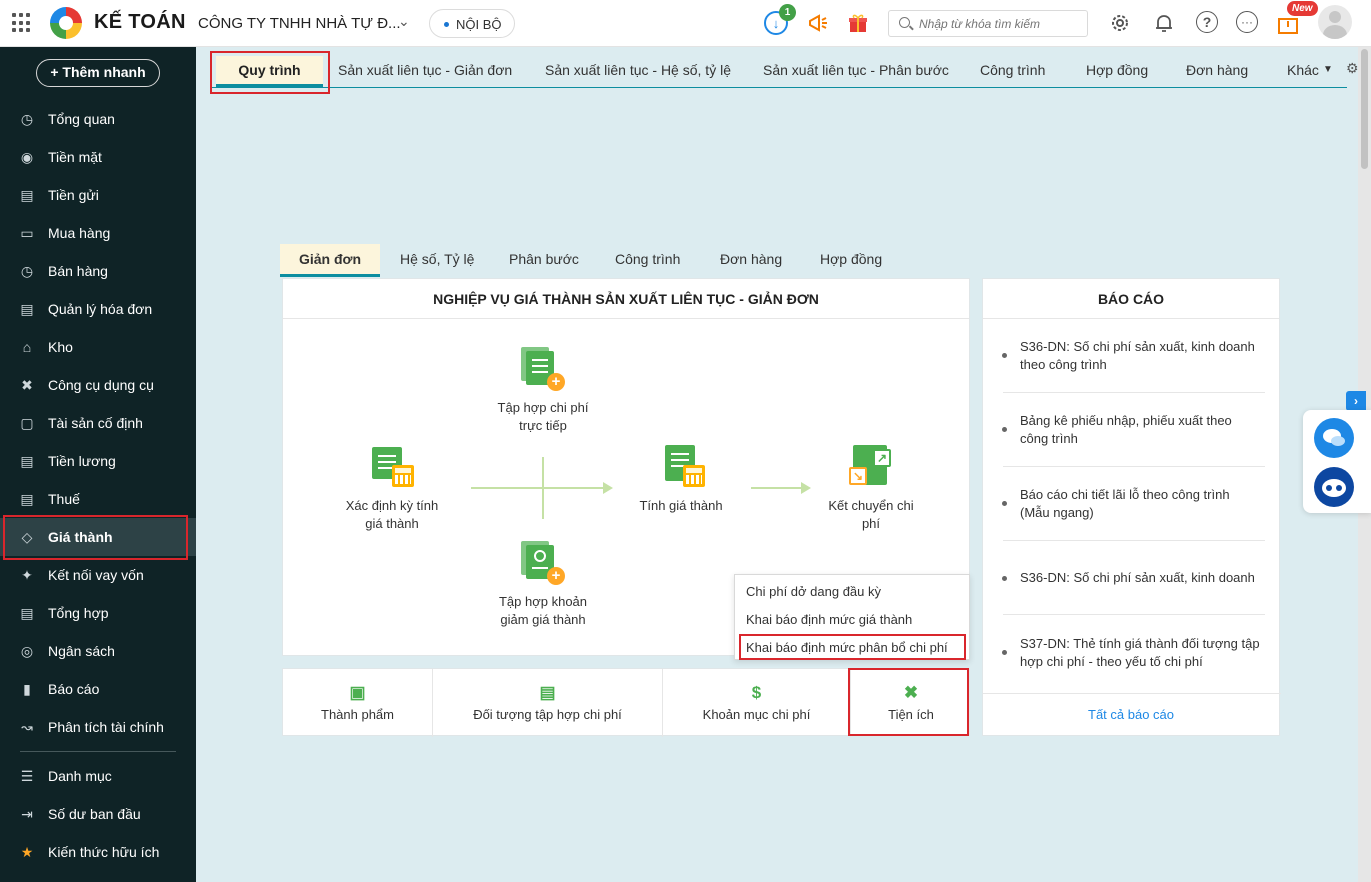 The width and height of the screenshot is (1371, 882). What do you see at coordinates (547, 692) in the screenshot?
I see `document-list-icon: ▤` at bounding box center [547, 692].